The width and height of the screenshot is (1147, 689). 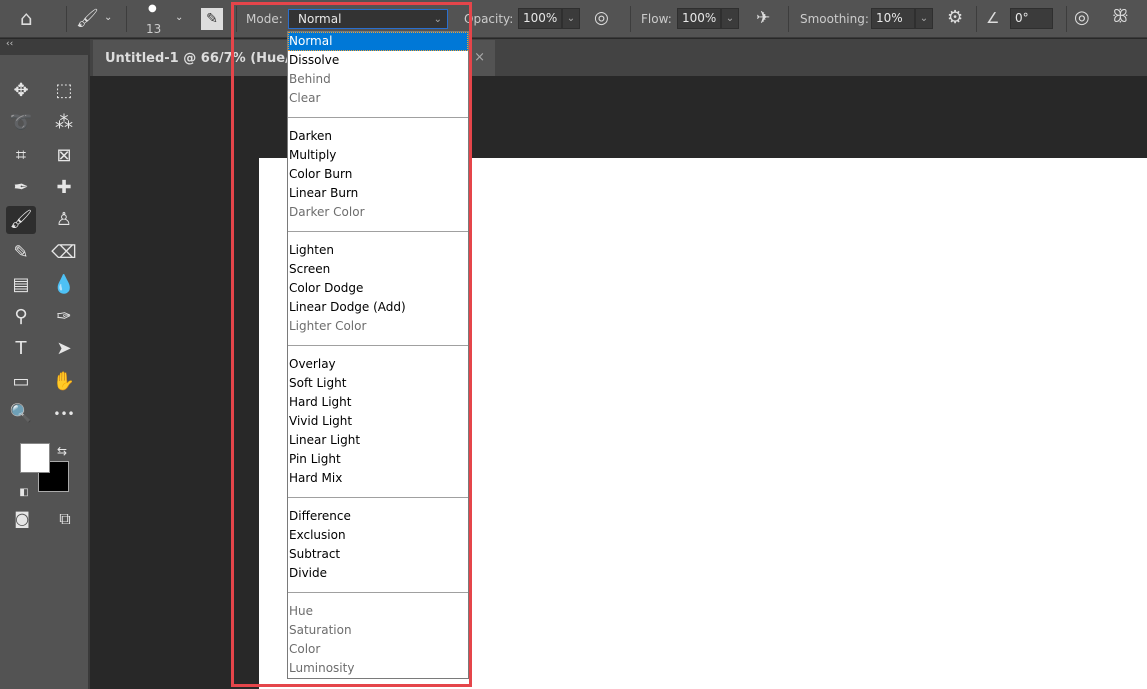 What do you see at coordinates (64, 414) in the screenshot?
I see `more-tools-icon: •••` at bounding box center [64, 414].